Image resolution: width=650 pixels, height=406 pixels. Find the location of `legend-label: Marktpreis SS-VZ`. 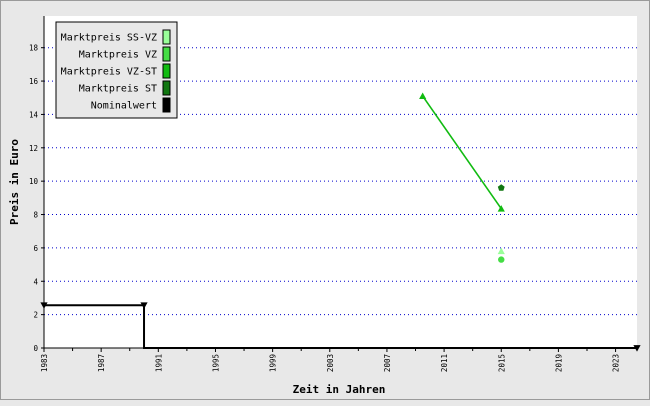

legend-label: Marktpreis SS-VZ is located at coordinates (109, 38).